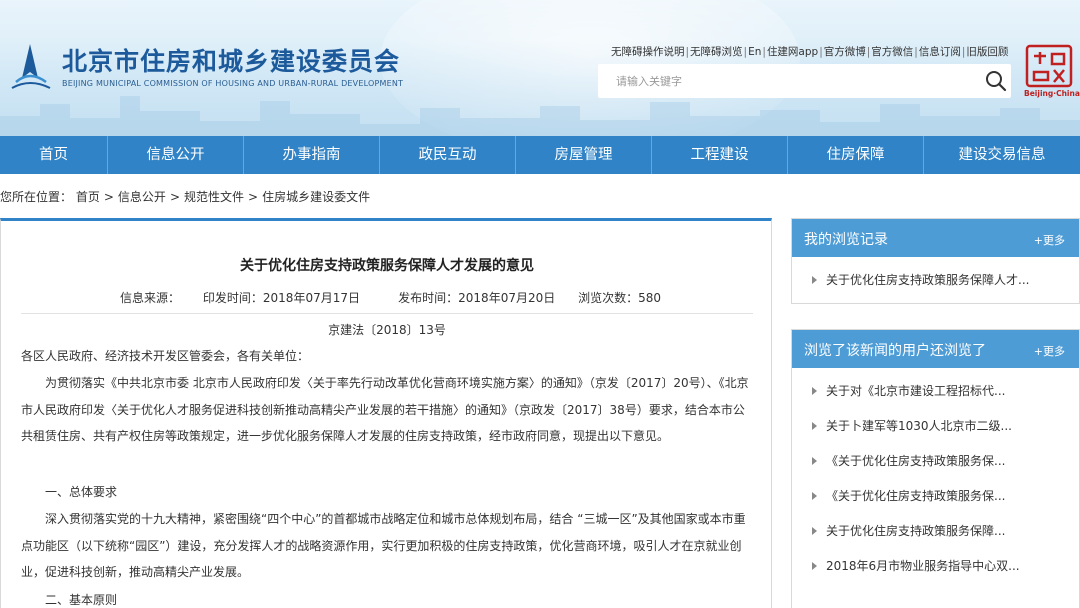 The width and height of the screenshot is (1080, 608). Describe the element at coordinates (281, 298) in the screenshot. I see `article-issue-date: 印发时间：2018年07月17日` at that location.